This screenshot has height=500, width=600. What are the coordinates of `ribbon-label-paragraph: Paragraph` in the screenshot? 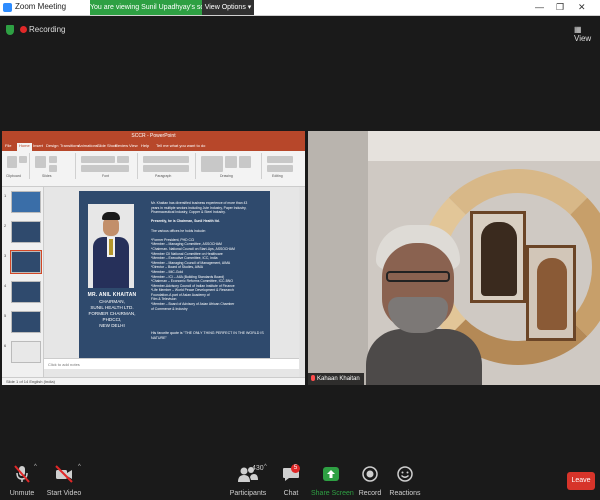 It's located at (163, 176).